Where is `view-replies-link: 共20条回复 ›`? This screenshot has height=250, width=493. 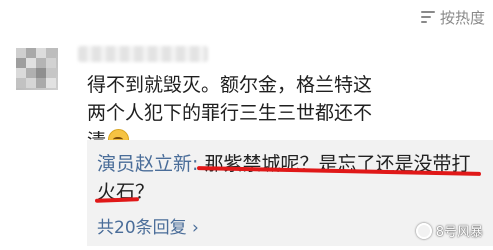
view-replies-link: 共20条回复 › is located at coordinates (148, 225).